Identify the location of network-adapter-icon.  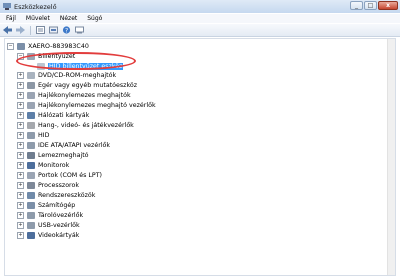
(31, 115).